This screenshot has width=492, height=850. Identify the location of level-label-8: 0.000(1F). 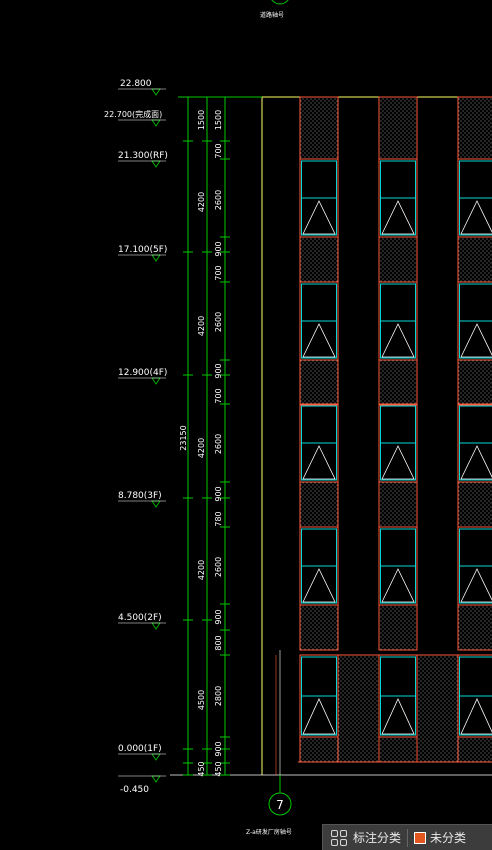
(140, 749).